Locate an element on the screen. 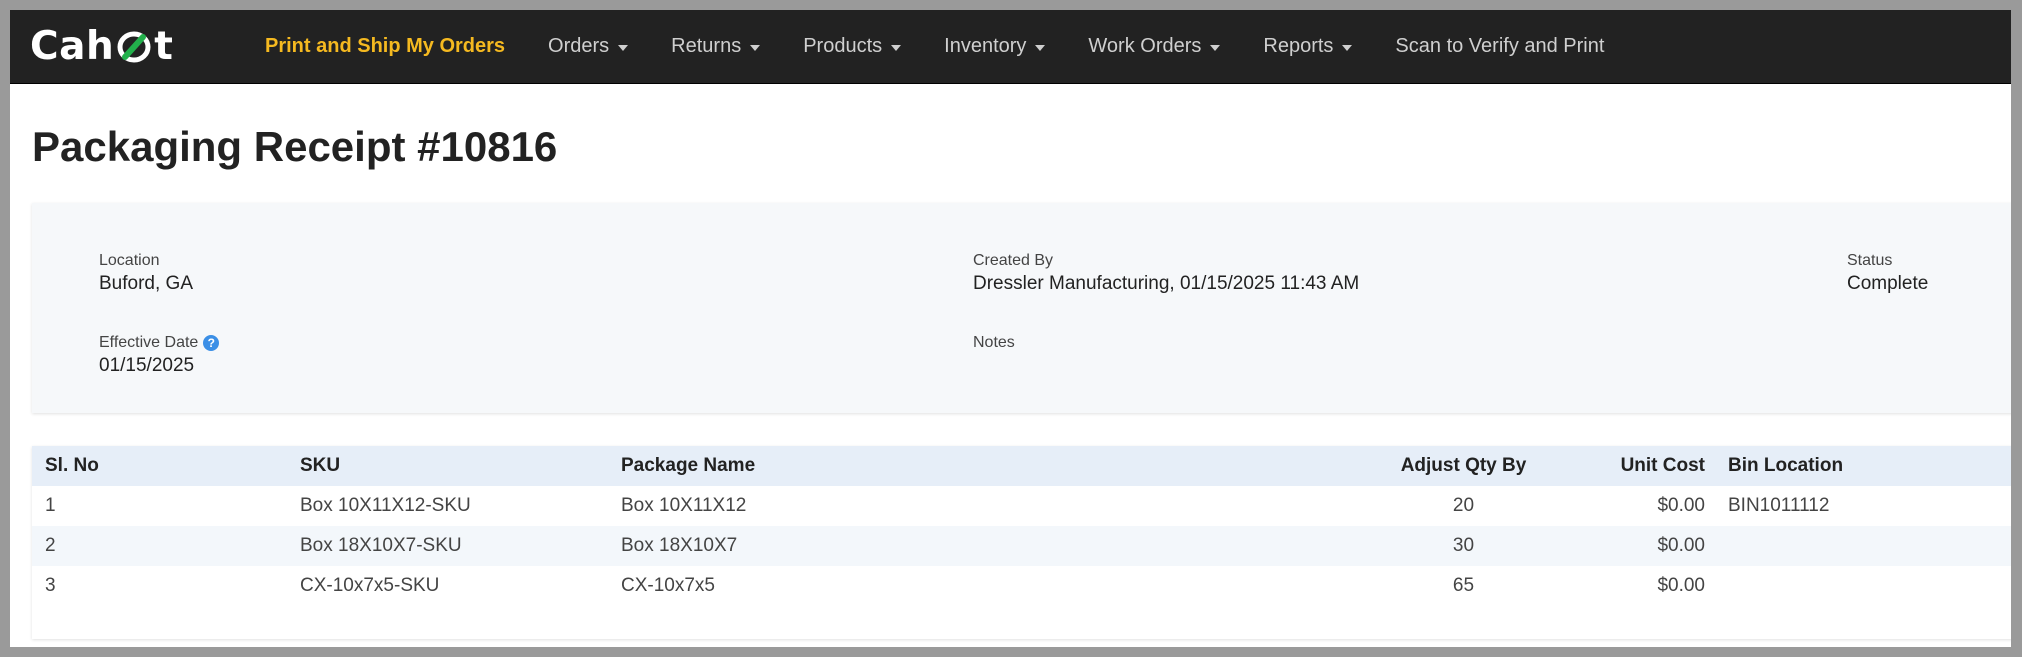 This screenshot has width=2022, height=657. cell-package-name: Box 10X11X12 is located at coordinates (684, 505).